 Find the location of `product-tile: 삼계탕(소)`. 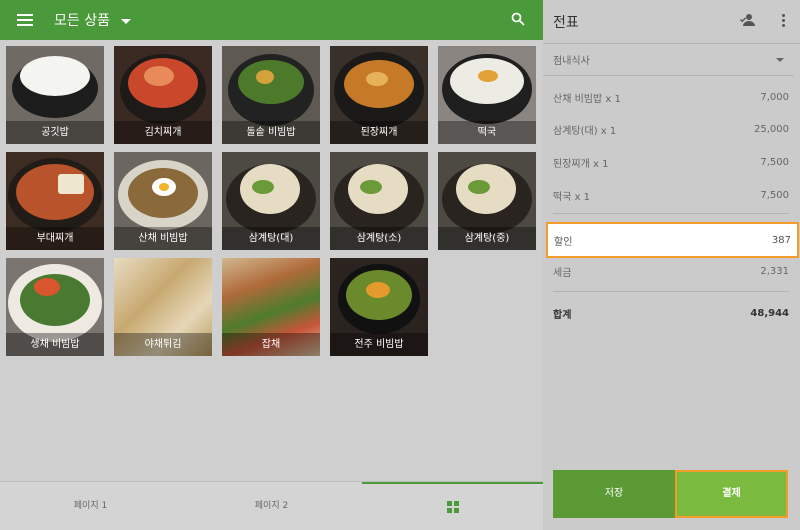

product-tile: 삼계탕(소) is located at coordinates (379, 201).